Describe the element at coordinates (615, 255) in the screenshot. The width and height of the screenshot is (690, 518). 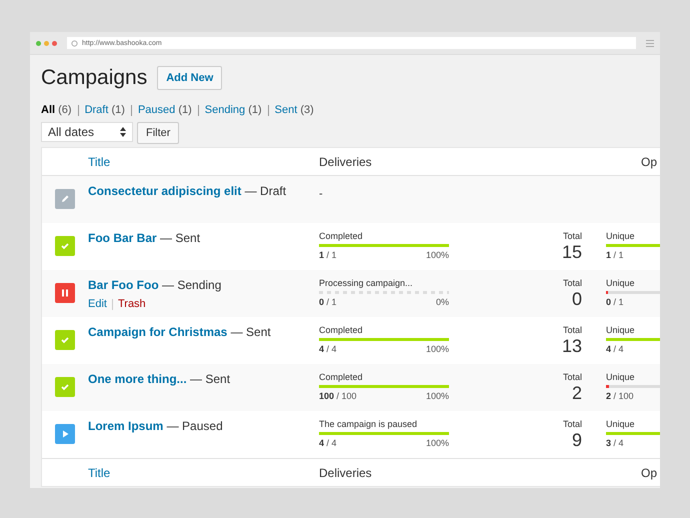
I see `unique-count: 1 / 1` at that location.